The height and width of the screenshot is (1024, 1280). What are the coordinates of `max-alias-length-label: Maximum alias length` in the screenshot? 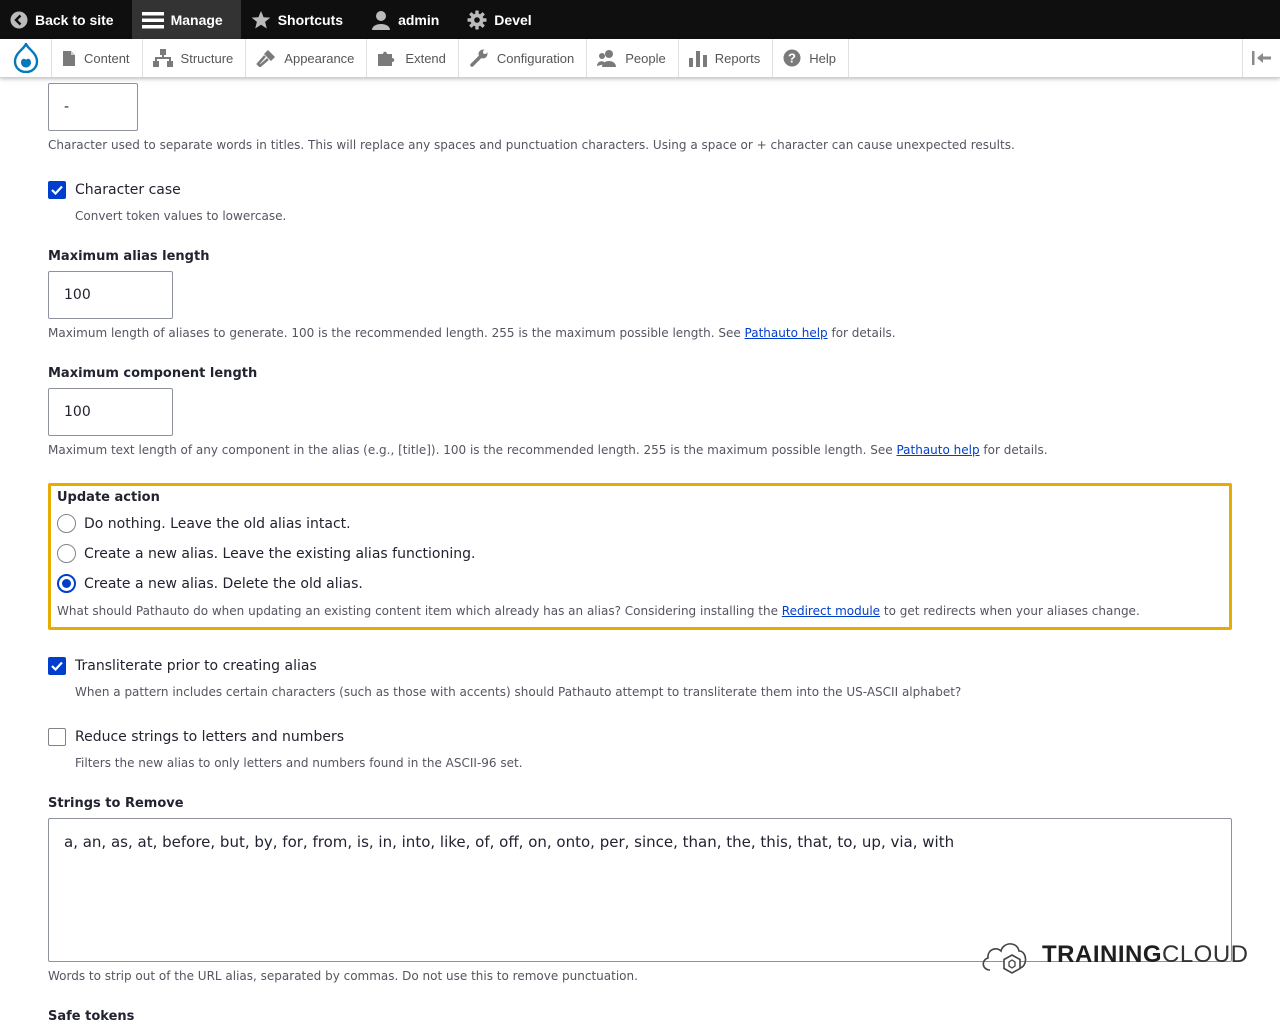 It's located at (129, 256).